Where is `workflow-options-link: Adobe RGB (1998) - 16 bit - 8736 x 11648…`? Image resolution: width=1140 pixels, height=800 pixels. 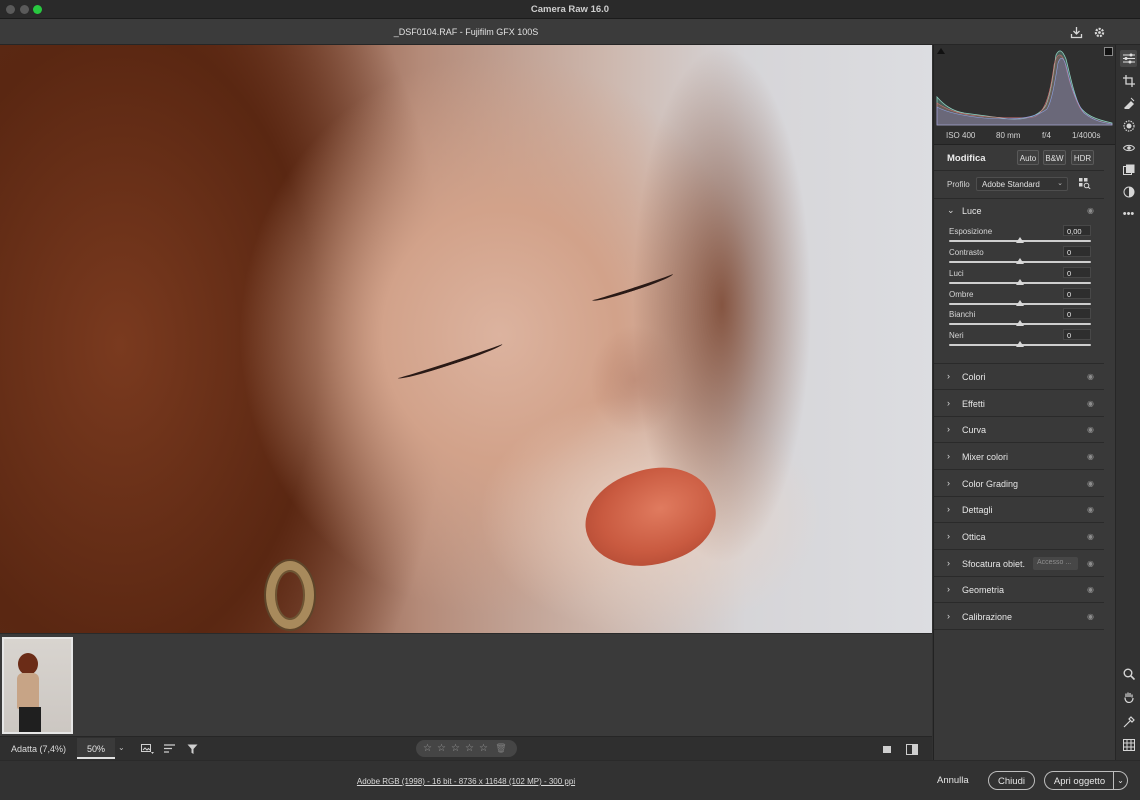
workflow-options-link: Adobe RGB (1998) - 16 bit - 8736 x 11648… is located at coordinates (466, 781).